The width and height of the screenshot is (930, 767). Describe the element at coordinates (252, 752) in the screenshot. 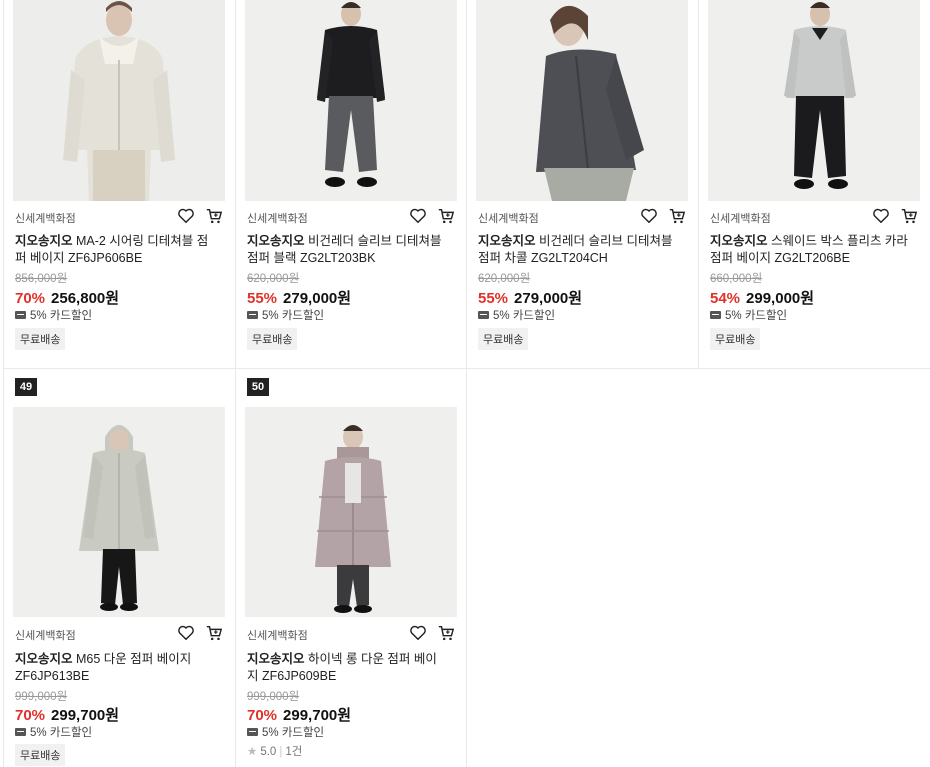

I see `star-icon: ★` at that location.